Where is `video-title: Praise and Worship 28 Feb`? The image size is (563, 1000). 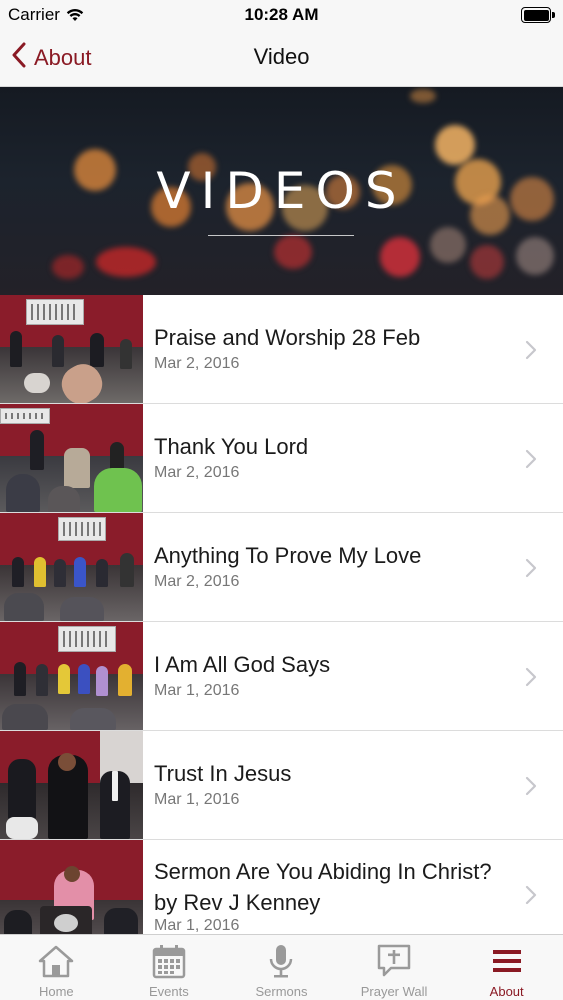
video-title: Praise and Worship 28 Feb is located at coordinates (287, 337).